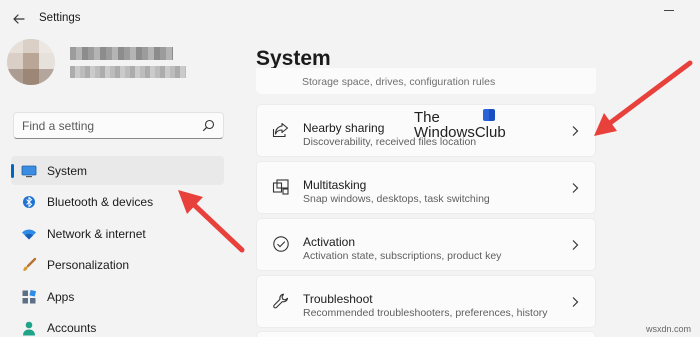 This screenshot has width=700, height=337. Describe the element at coordinates (29, 297) in the screenshot. I see `apps-icon` at that location.